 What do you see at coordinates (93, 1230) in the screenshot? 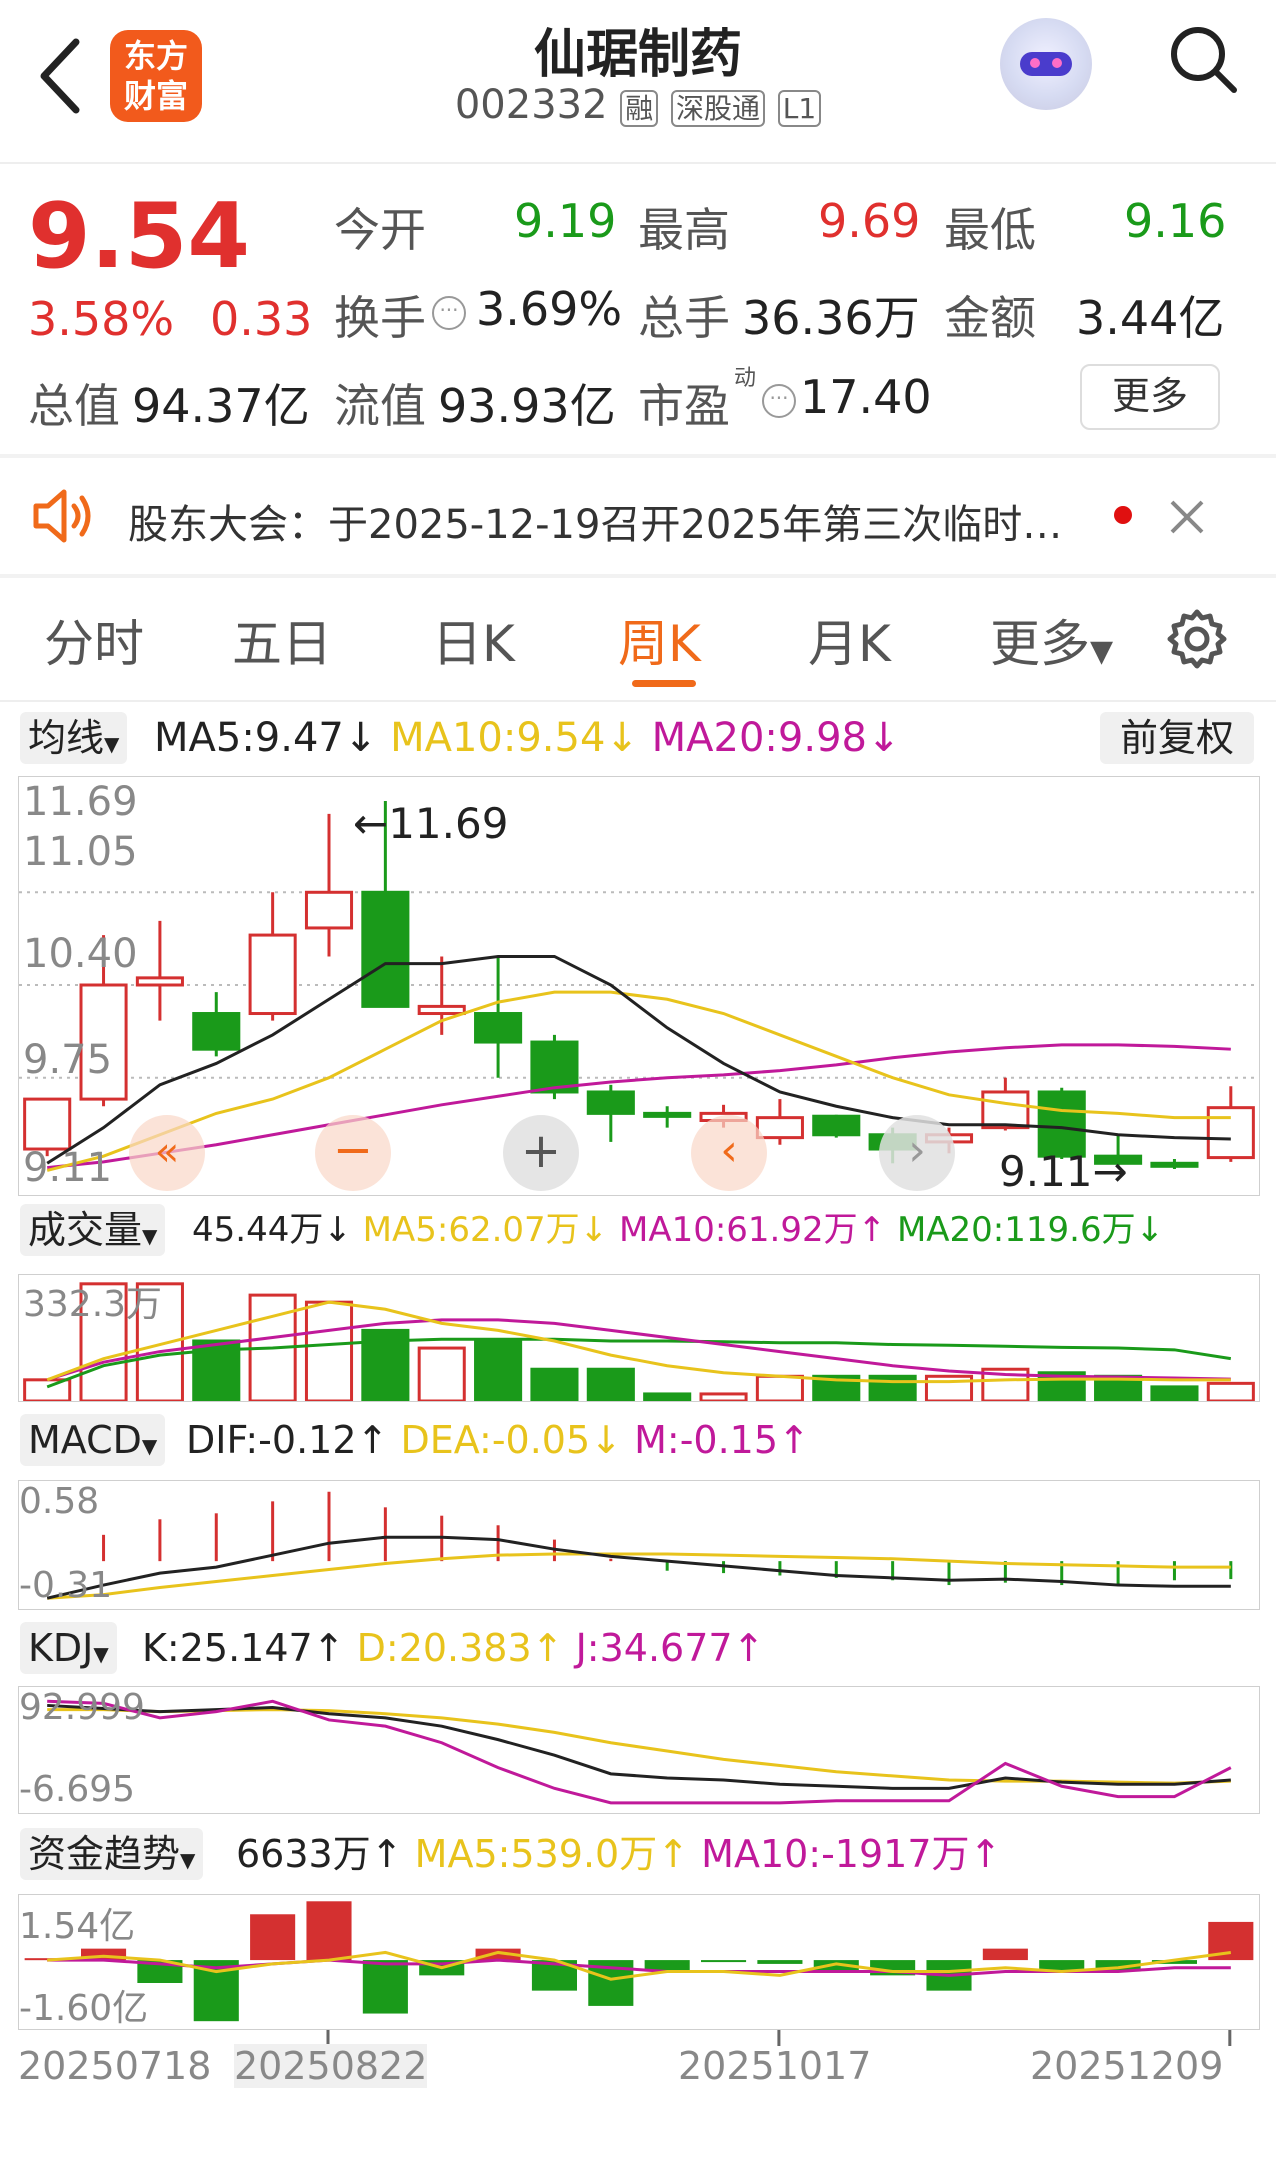
I see `vol-selector: 成交量▼` at bounding box center [93, 1230].